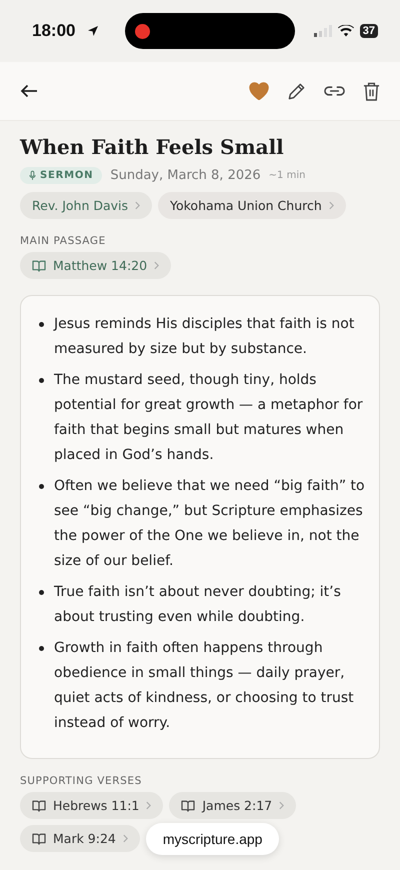 The height and width of the screenshot is (870, 400). I want to click on link-icon, so click(334, 91).